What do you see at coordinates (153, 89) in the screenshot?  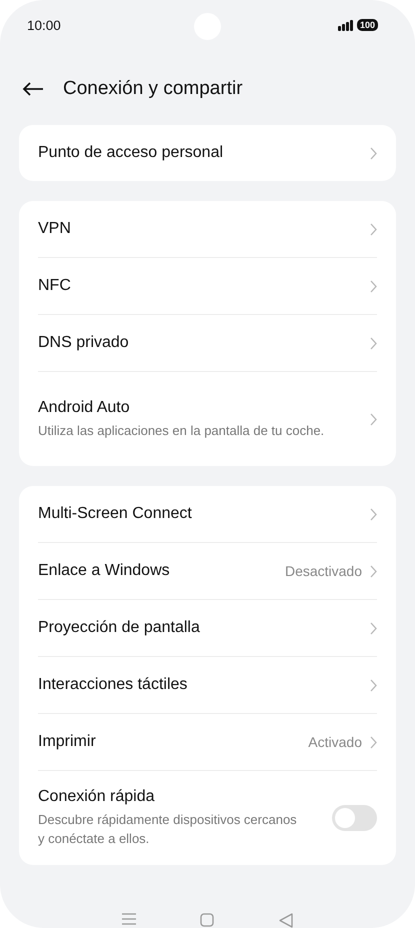 I see `page-title: Conexión y compartir` at bounding box center [153, 89].